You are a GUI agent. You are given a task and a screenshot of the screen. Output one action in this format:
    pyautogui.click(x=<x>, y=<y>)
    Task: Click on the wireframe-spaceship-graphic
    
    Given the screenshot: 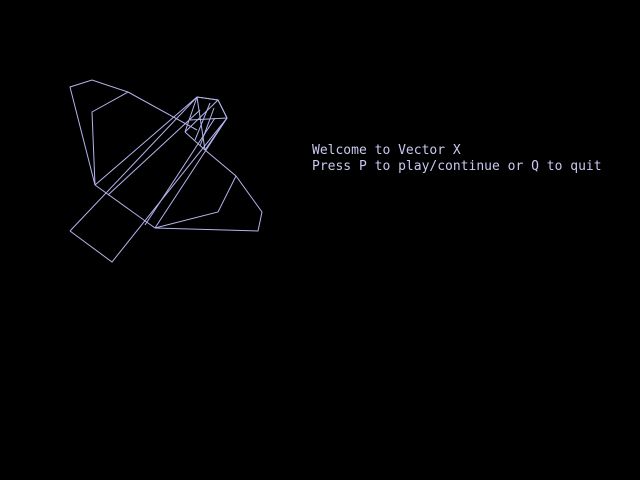 What is the action you would take?
    pyautogui.click(x=166, y=171)
    